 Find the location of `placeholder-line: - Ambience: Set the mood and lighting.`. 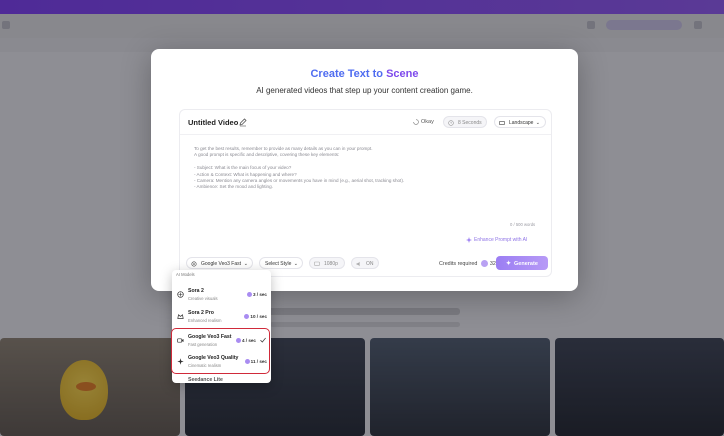

placeholder-line: - Ambience: Set the mood and lighting. is located at coordinates (233, 187).